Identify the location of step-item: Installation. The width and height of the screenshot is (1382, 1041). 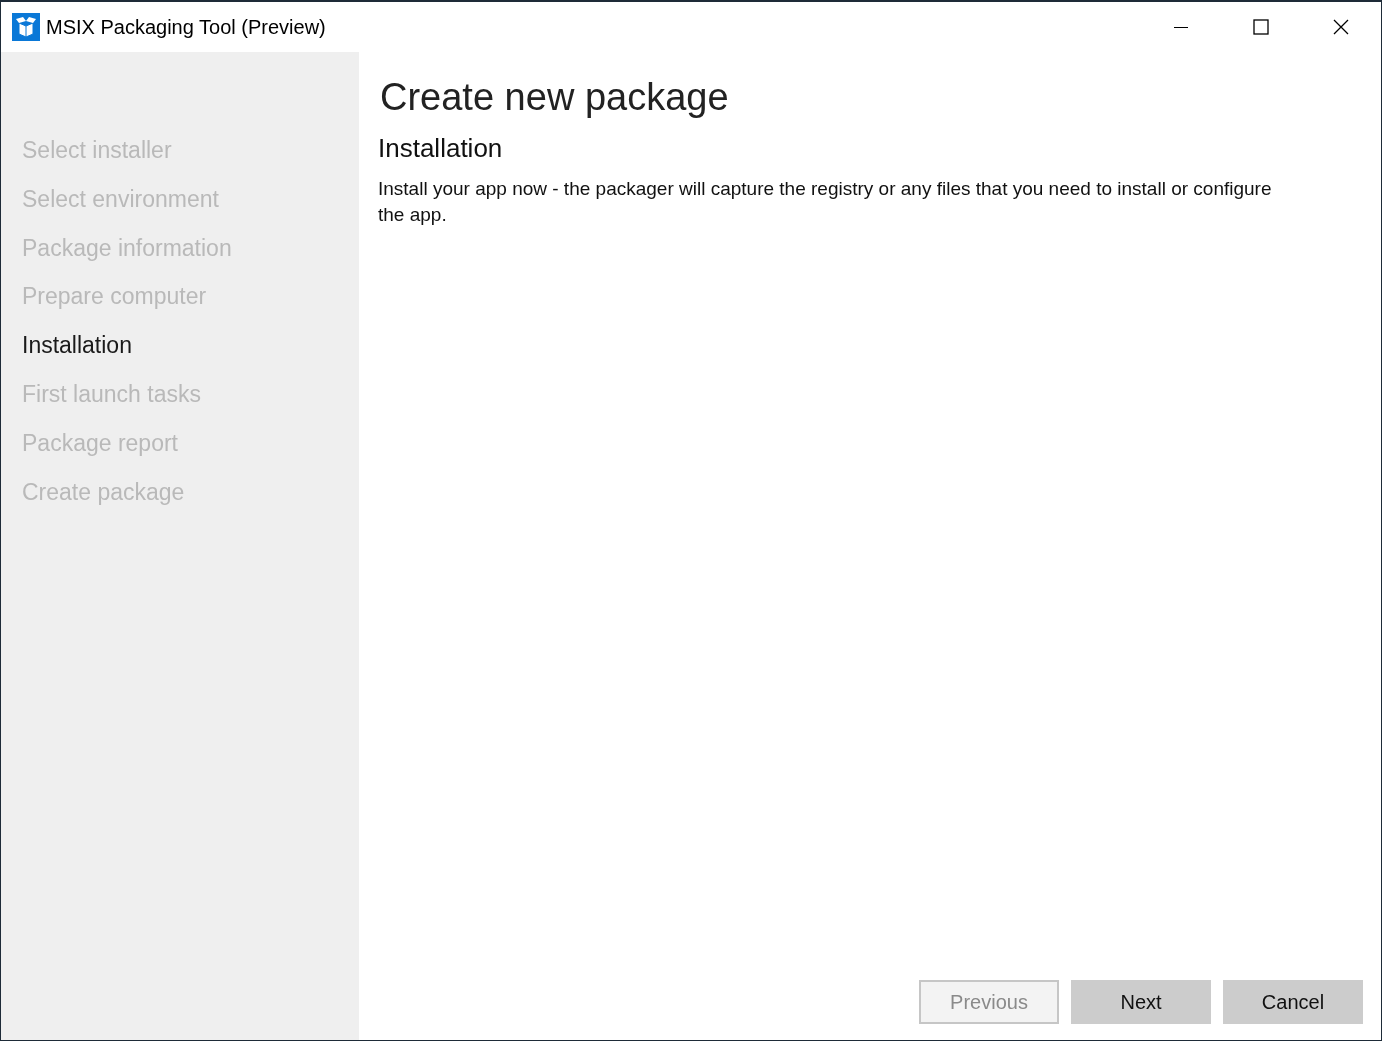
(180, 349).